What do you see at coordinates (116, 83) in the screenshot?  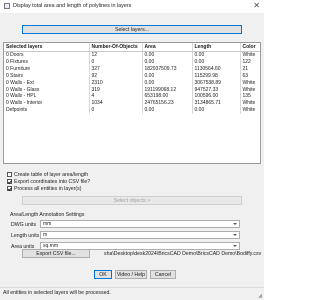 I see `cell-count: 2310` at bounding box center [116, 83].